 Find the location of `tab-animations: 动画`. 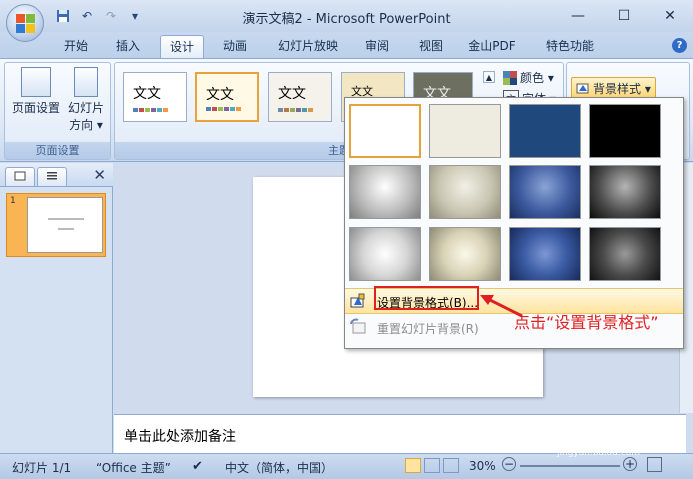

tab-animations: 动画 is located at coordinates (235, 46).